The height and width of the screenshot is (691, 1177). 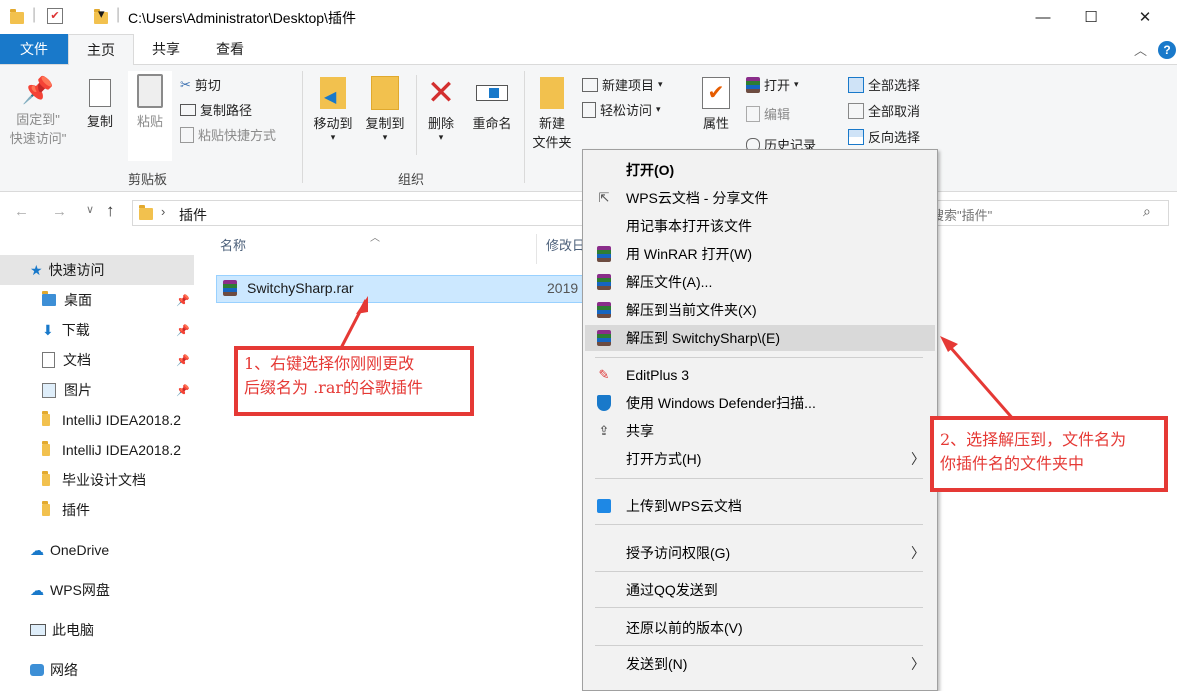 What do you see at coordinates (329, 363) in the screenshot?
I see `annotation-text: 1、右键选择你刚刚更改` at bounding box center [329, 363].